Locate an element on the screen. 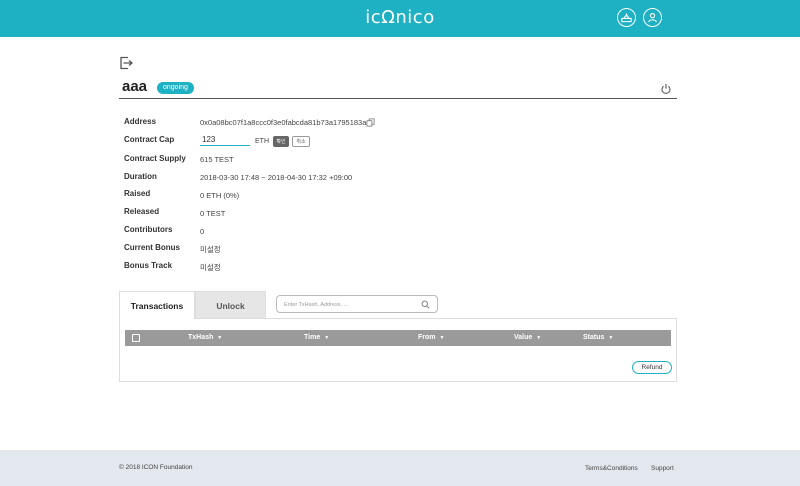  column-time: Time ▼ is located at coordinates (316, 337).